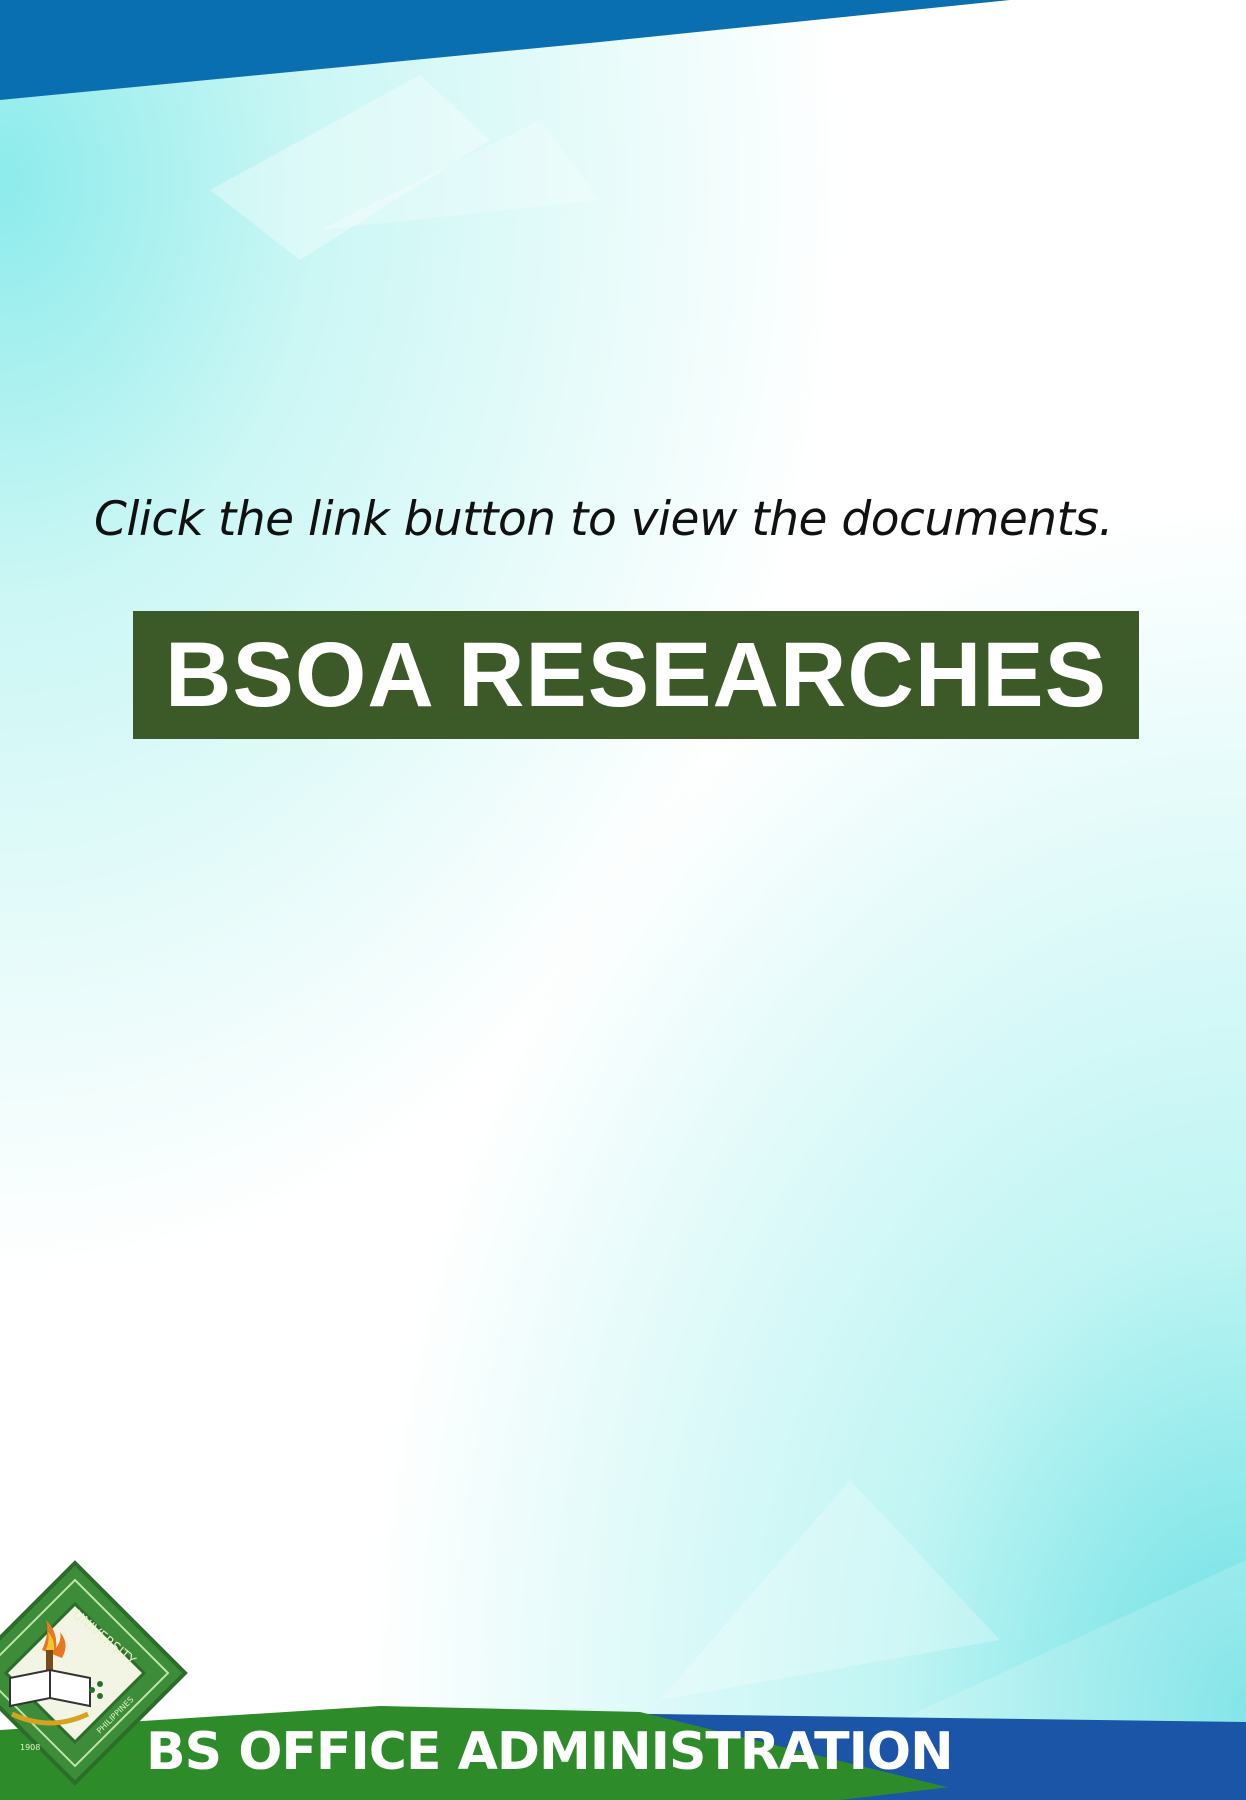 Image resolution: width=1246 pixels, height=1800 pixels. What do you see at coordinates (505, 50) in the screenshot?
I see `header-band` at bounding box center [505, 50].